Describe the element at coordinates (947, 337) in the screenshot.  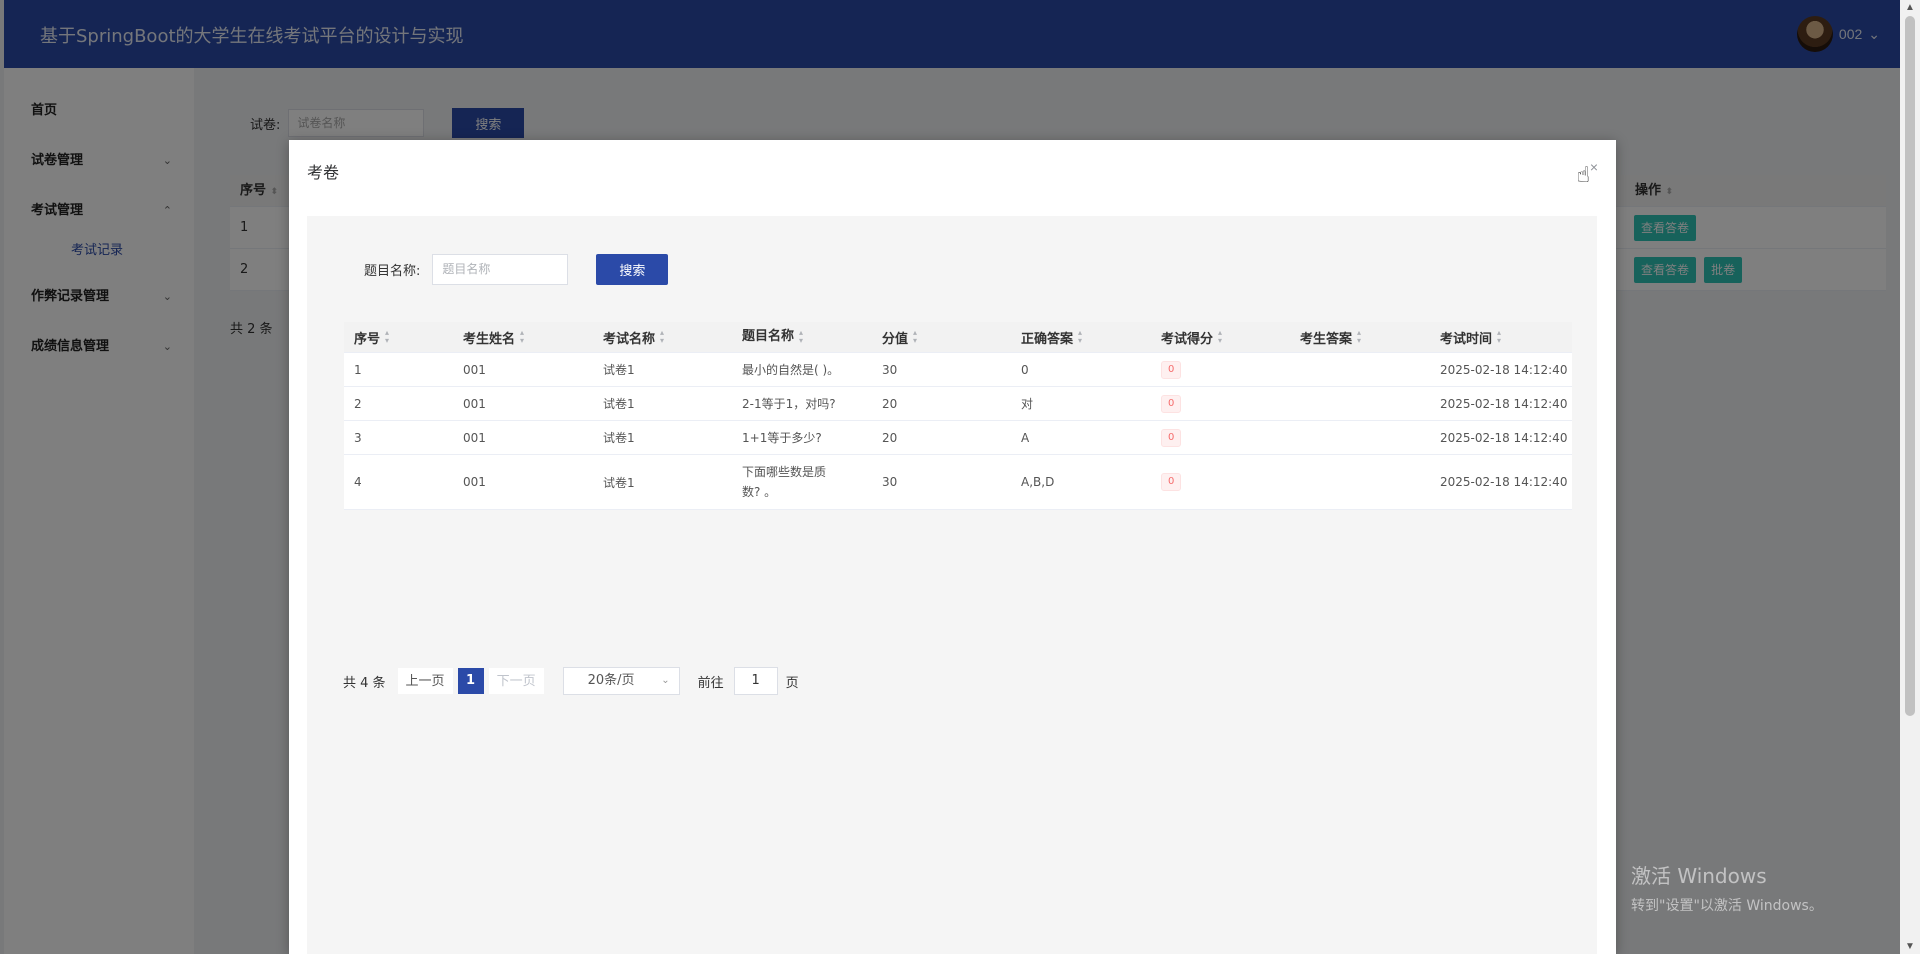
I see `column-header-score: 分值 ▴ ▾` at that location.